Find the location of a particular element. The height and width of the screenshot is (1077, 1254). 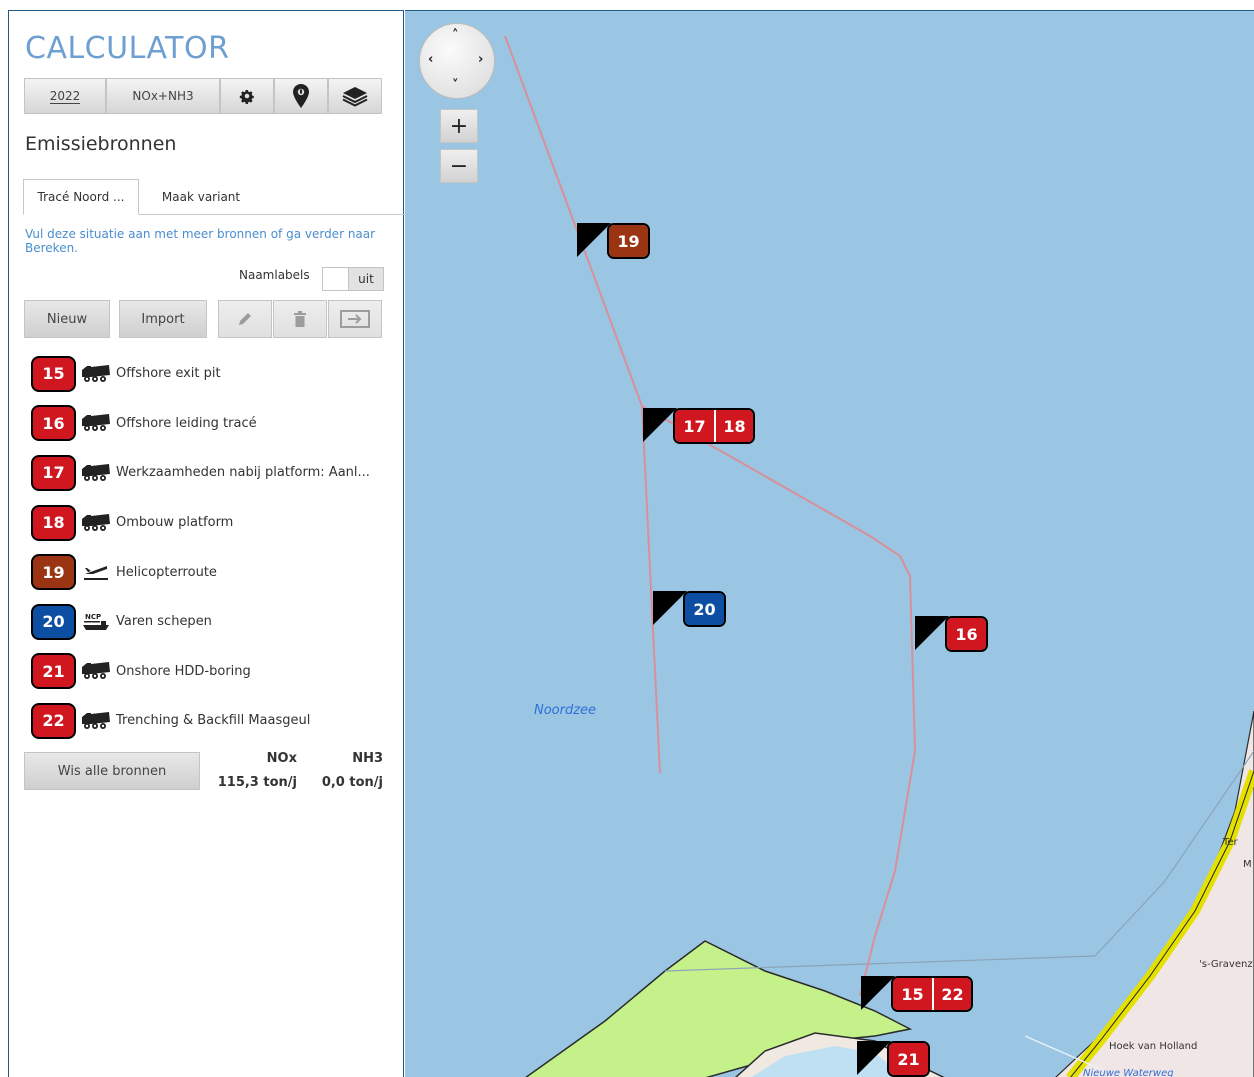

city-label: 's-Gravenz is located at coordinates (1226, 964).